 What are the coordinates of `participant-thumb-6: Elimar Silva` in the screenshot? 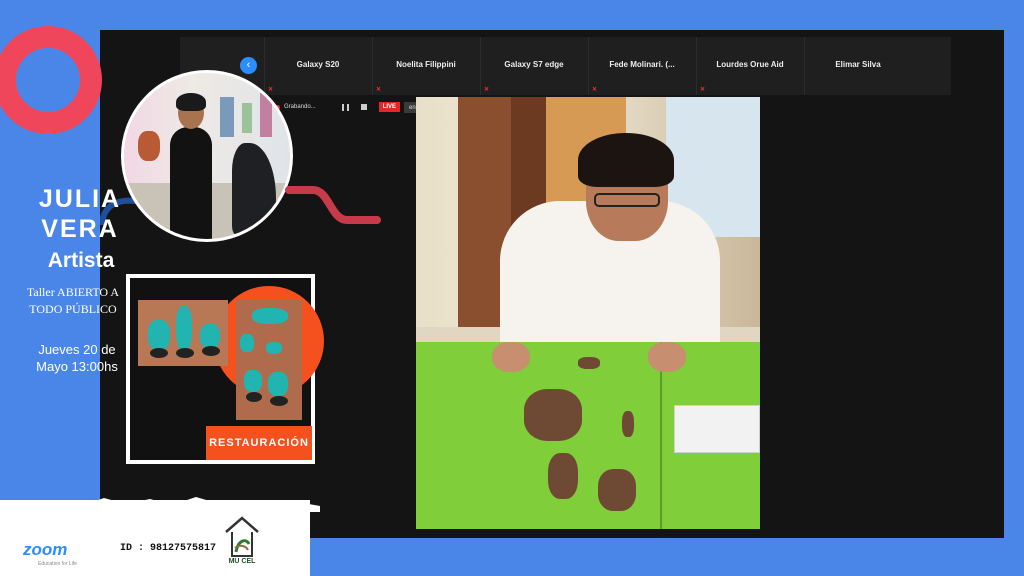 It's located at (857, 66).